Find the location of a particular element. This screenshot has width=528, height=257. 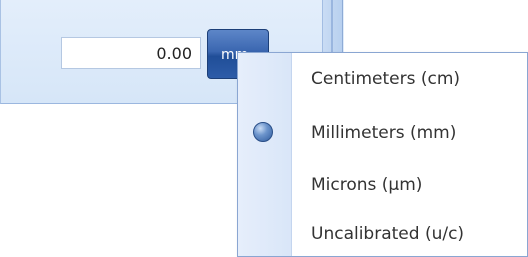

menu-item-uncalibrated: Uncalibrated (u/c) is located at coordinates (382, 233).